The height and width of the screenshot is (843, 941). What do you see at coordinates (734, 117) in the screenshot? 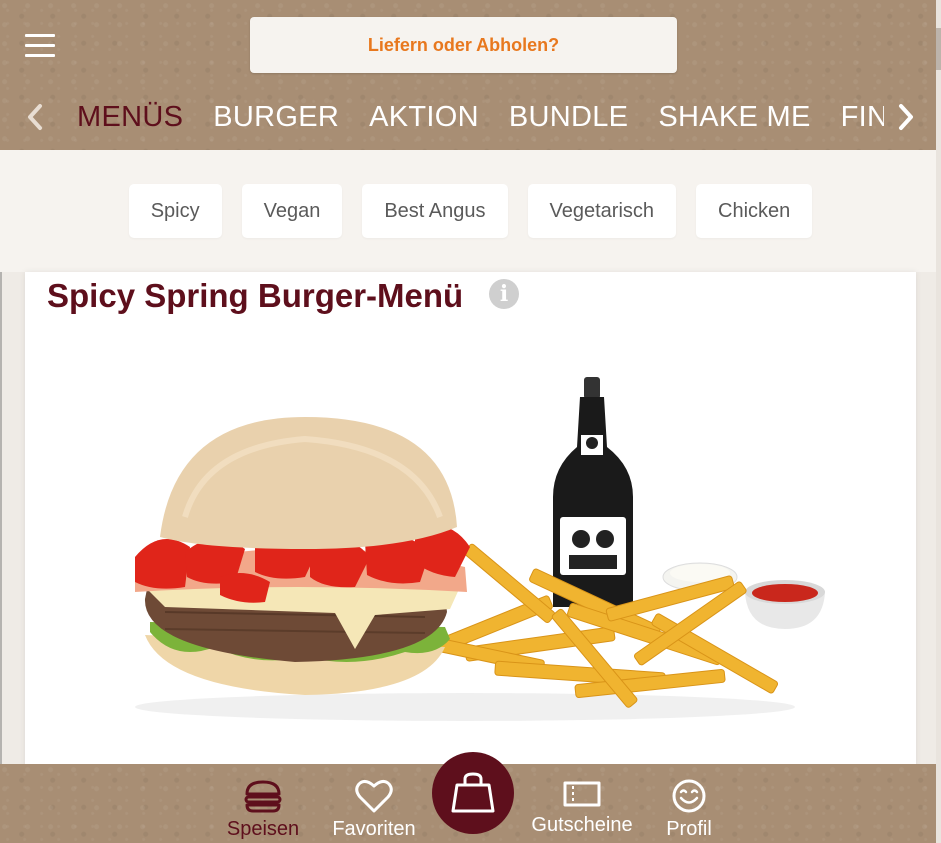
I see `tab-shake-me: SHAKE ME` at bounding box center [734, 117].